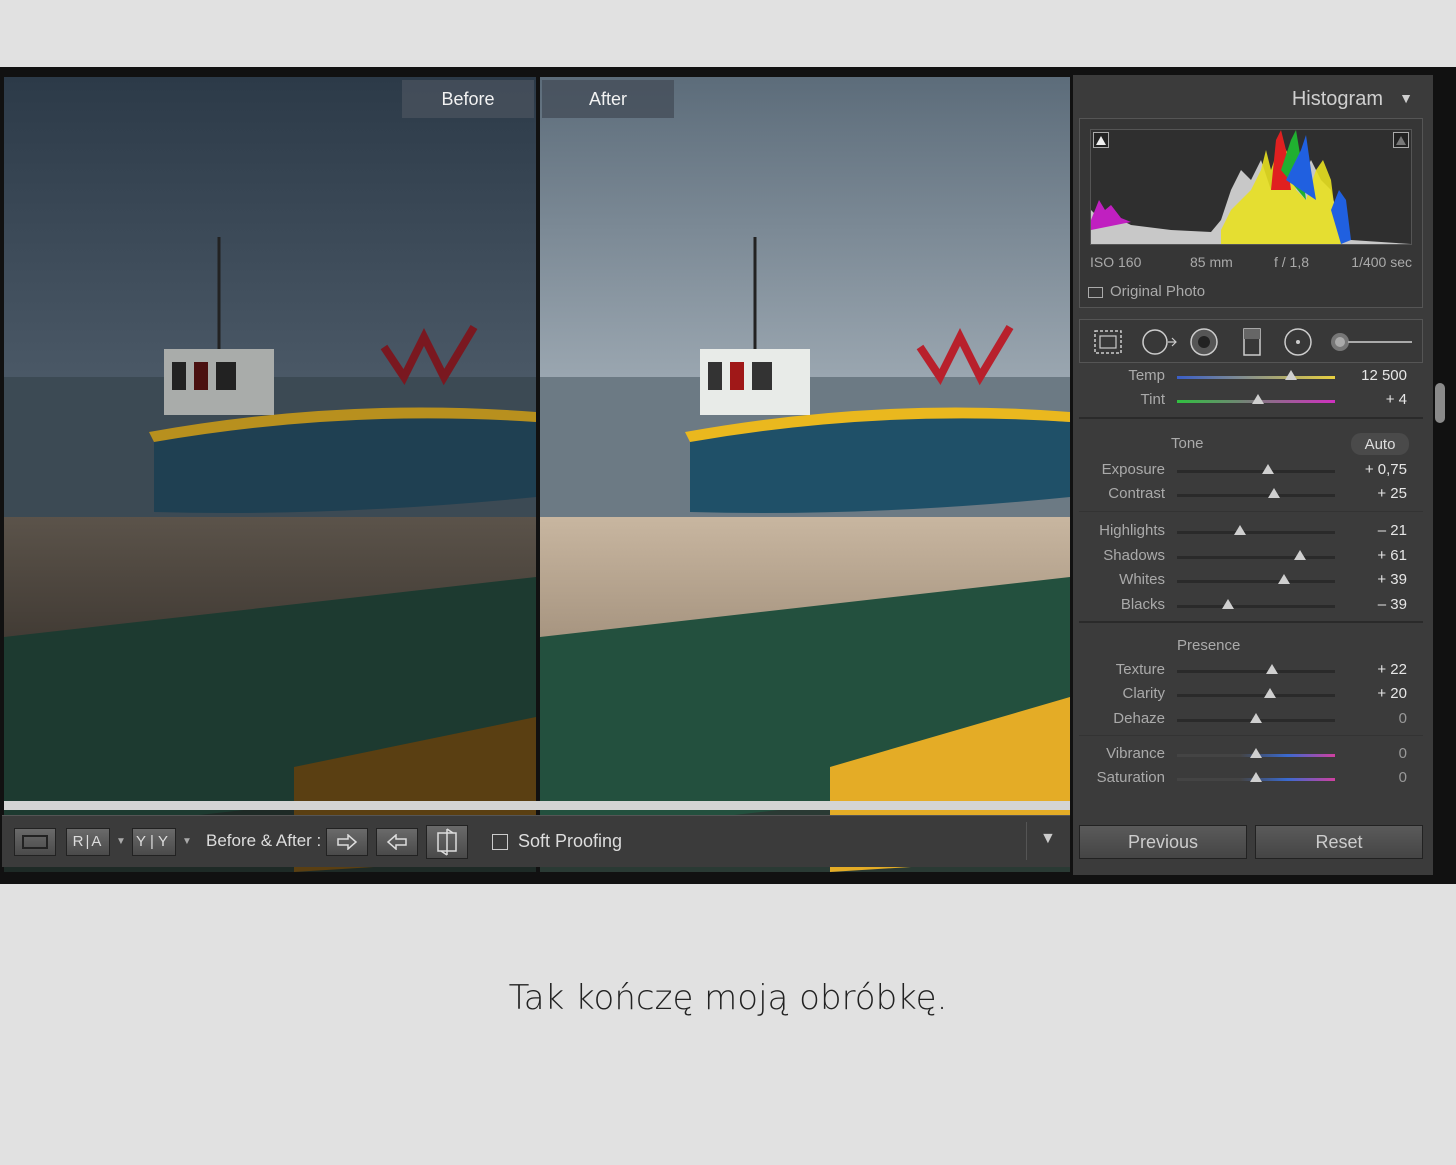 This screenshot has width=1456, height=1165. Describe the element at coordinates (1267, 469) in the screenshot. I see `exposure-slider-thumb` at that location.